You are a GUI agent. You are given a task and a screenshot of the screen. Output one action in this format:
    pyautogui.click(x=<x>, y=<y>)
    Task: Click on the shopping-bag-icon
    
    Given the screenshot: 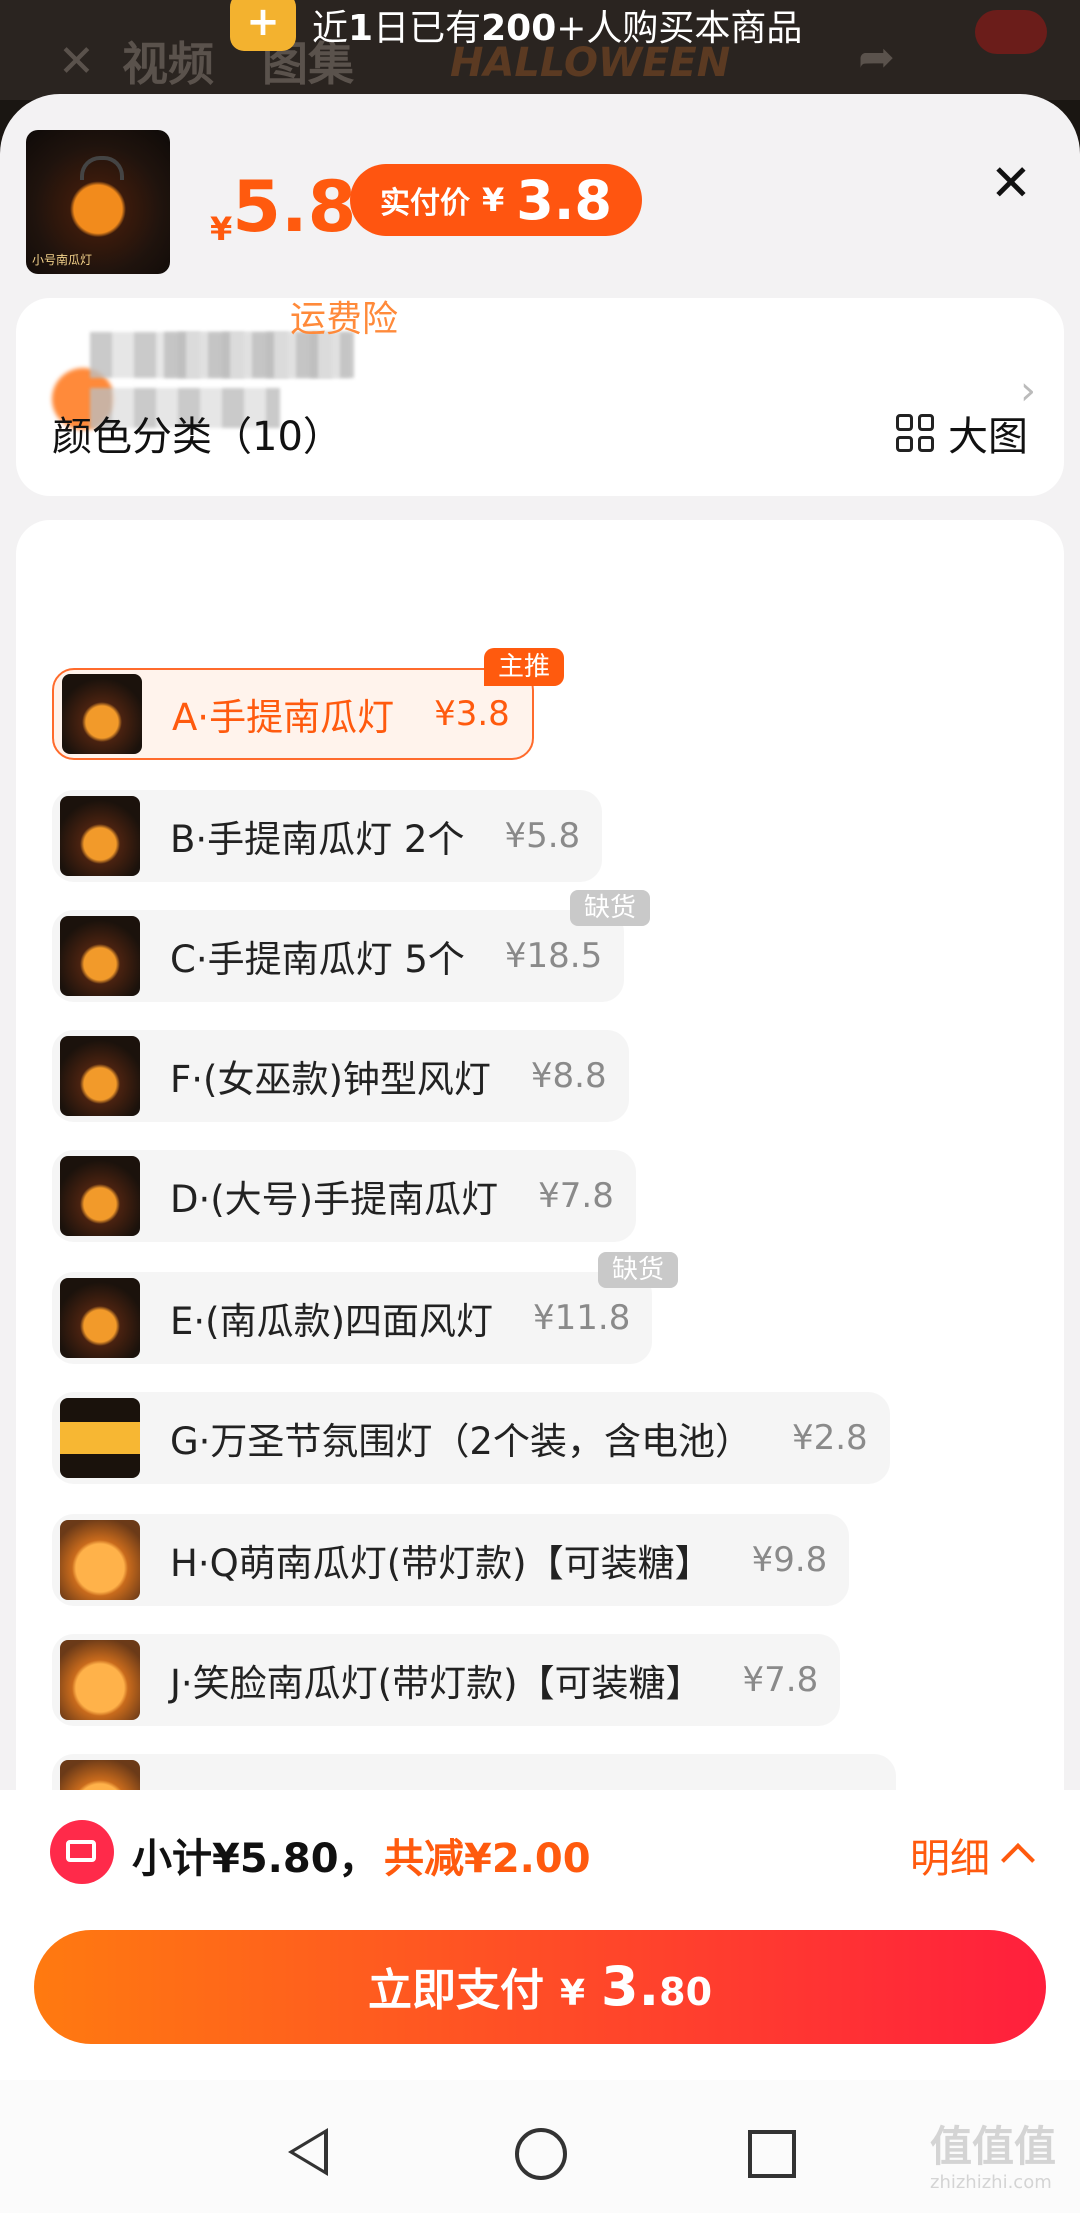 What is the action you would take?
    pyautogui.click(x=263, y=25)
    